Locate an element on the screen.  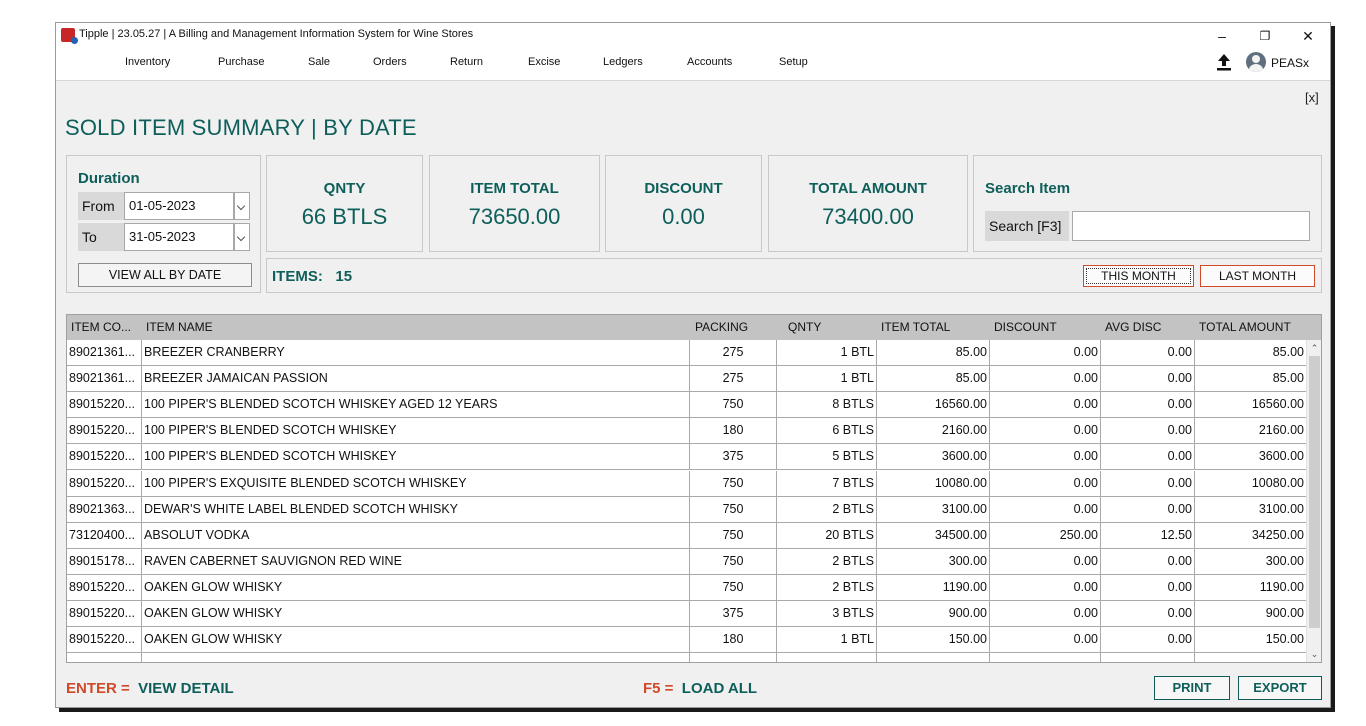
close-button: ✕ is located at coordinates (1308, 36).